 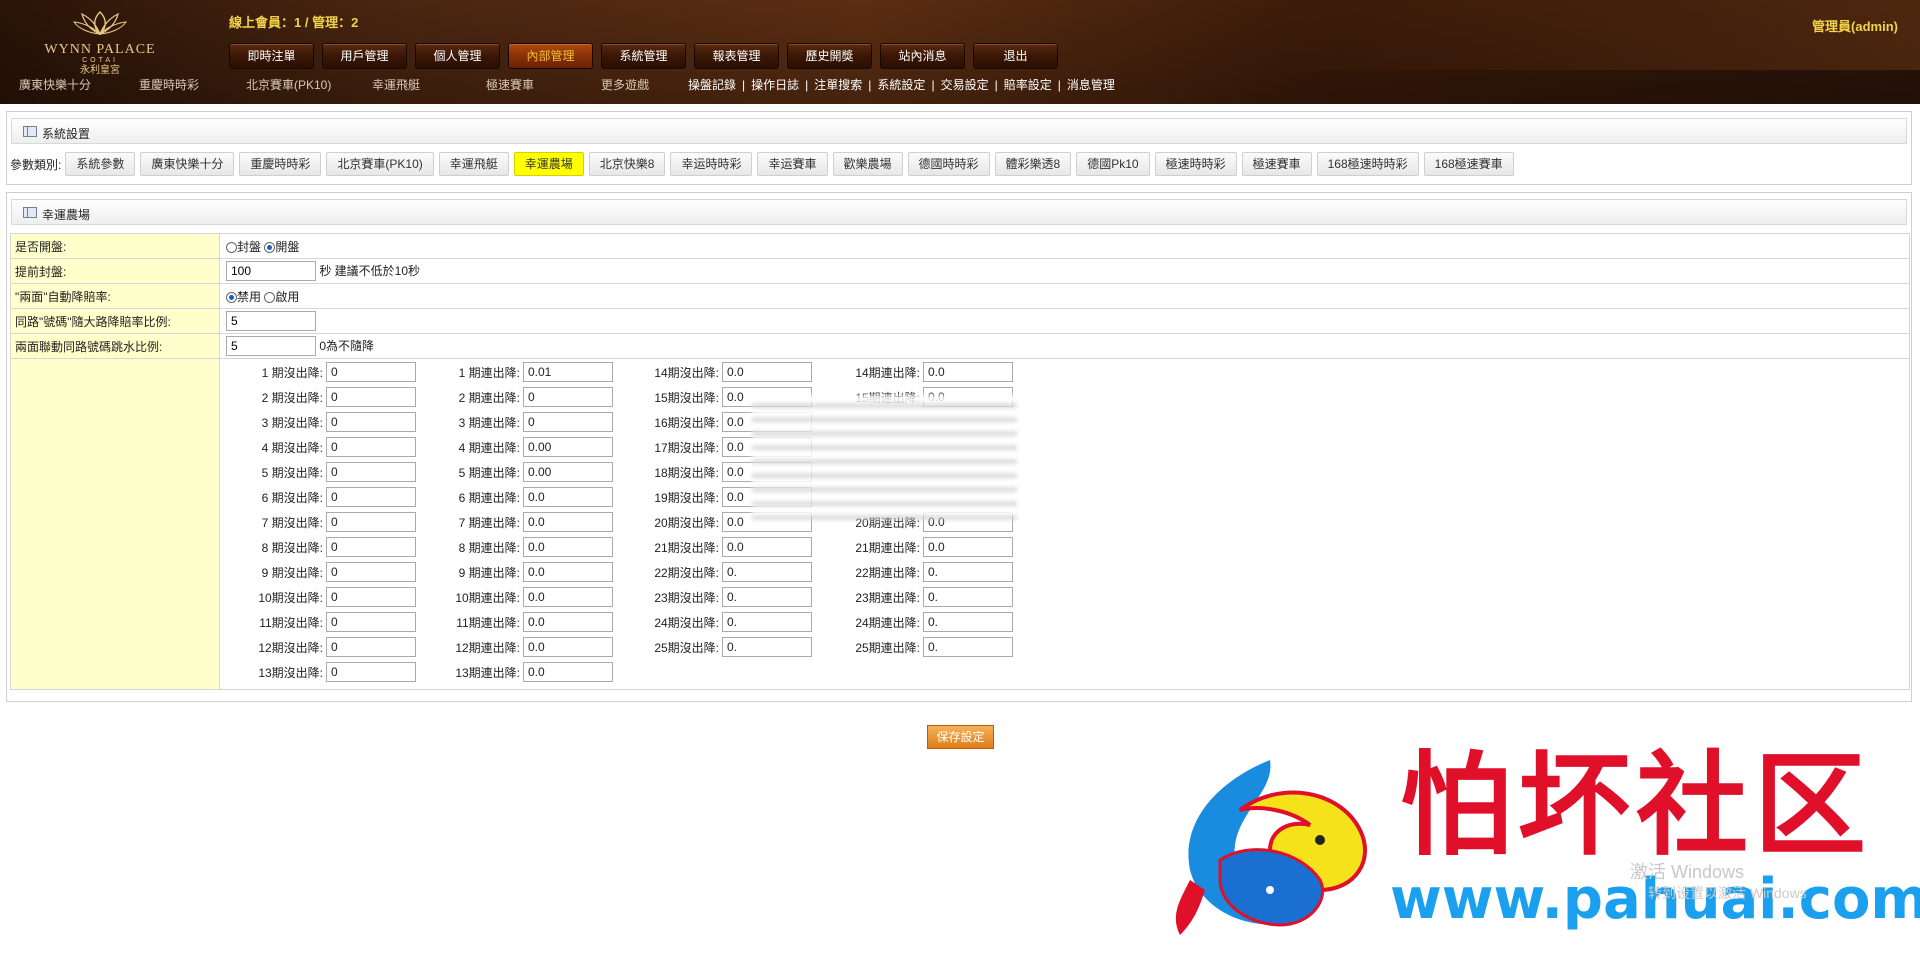 I want to click on radio-disable, so click(x=231, y=297).